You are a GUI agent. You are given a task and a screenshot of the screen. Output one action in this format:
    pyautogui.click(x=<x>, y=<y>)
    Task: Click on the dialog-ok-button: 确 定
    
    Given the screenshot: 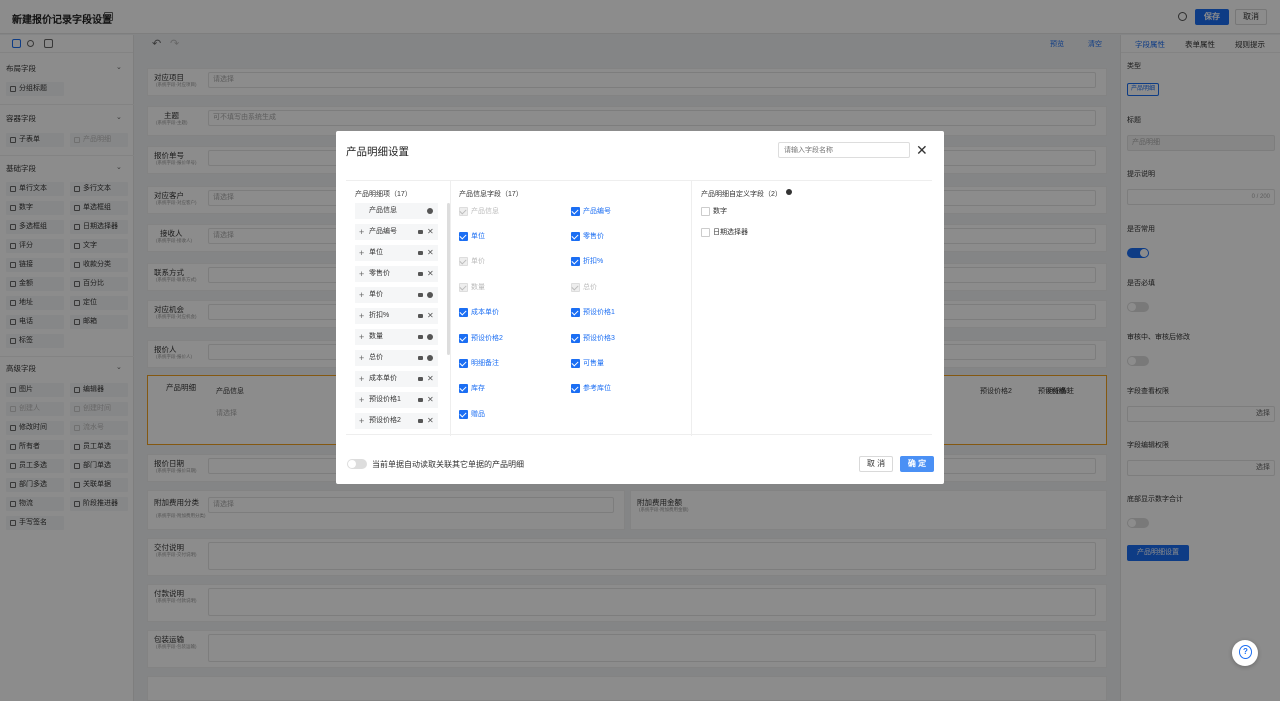 What is the action you would take?
    pyautogui.click(x=917, y=464)
    